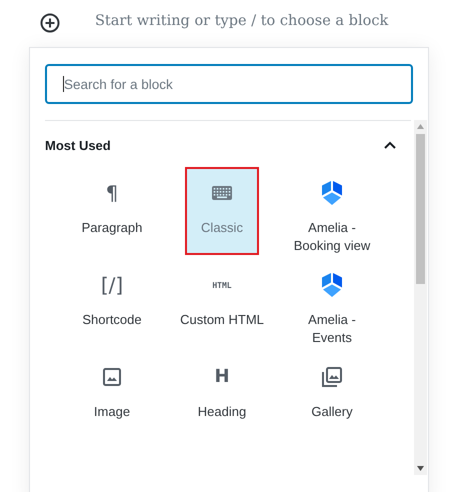 The width and height of the screenshot is (450, 492). What do you see at coordinates (222, 377) in the screenshot?
I see `block-icon: H` at bounding box center [222, 377].